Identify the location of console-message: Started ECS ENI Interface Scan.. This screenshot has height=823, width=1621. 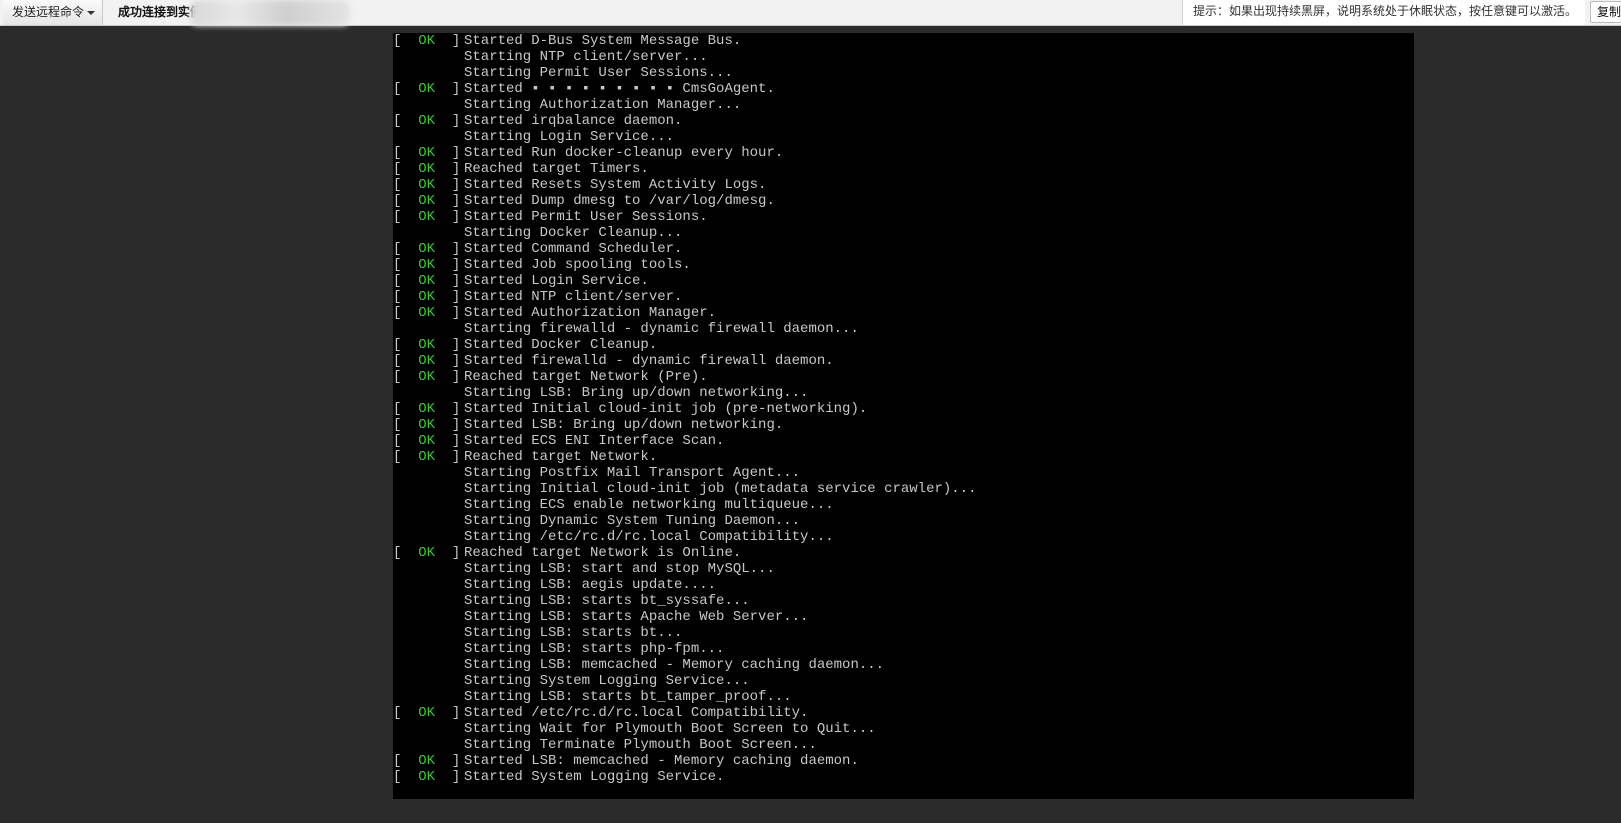
(594, 441).